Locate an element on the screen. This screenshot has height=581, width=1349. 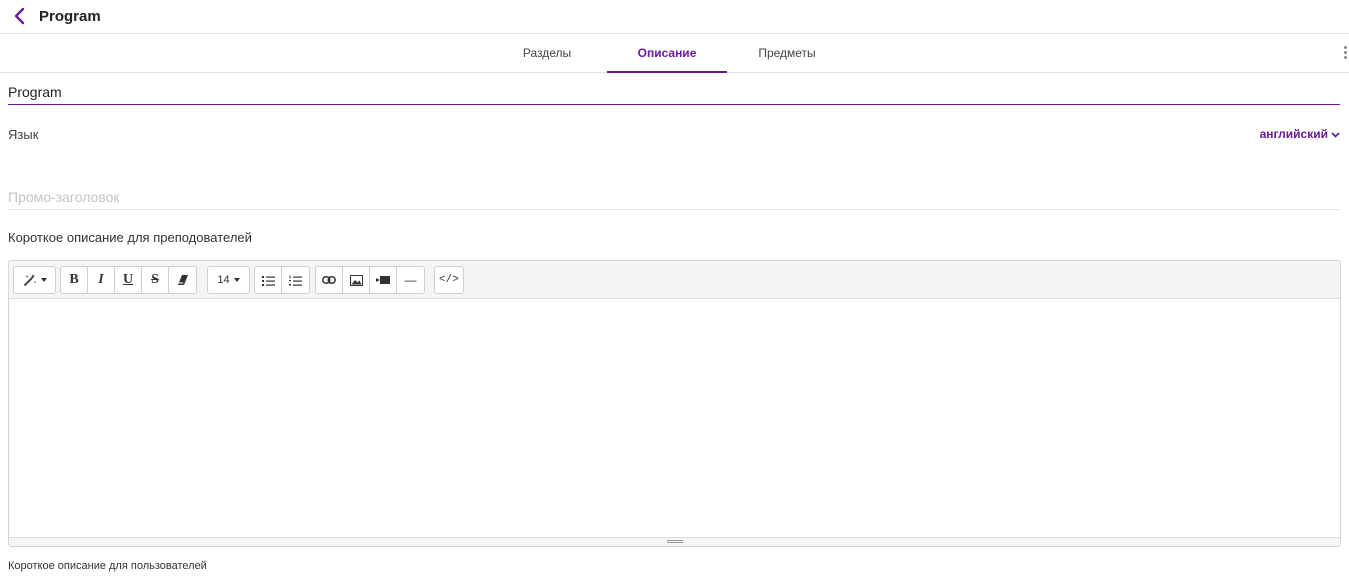
clear-format-button is located at coordinates (182, 280).